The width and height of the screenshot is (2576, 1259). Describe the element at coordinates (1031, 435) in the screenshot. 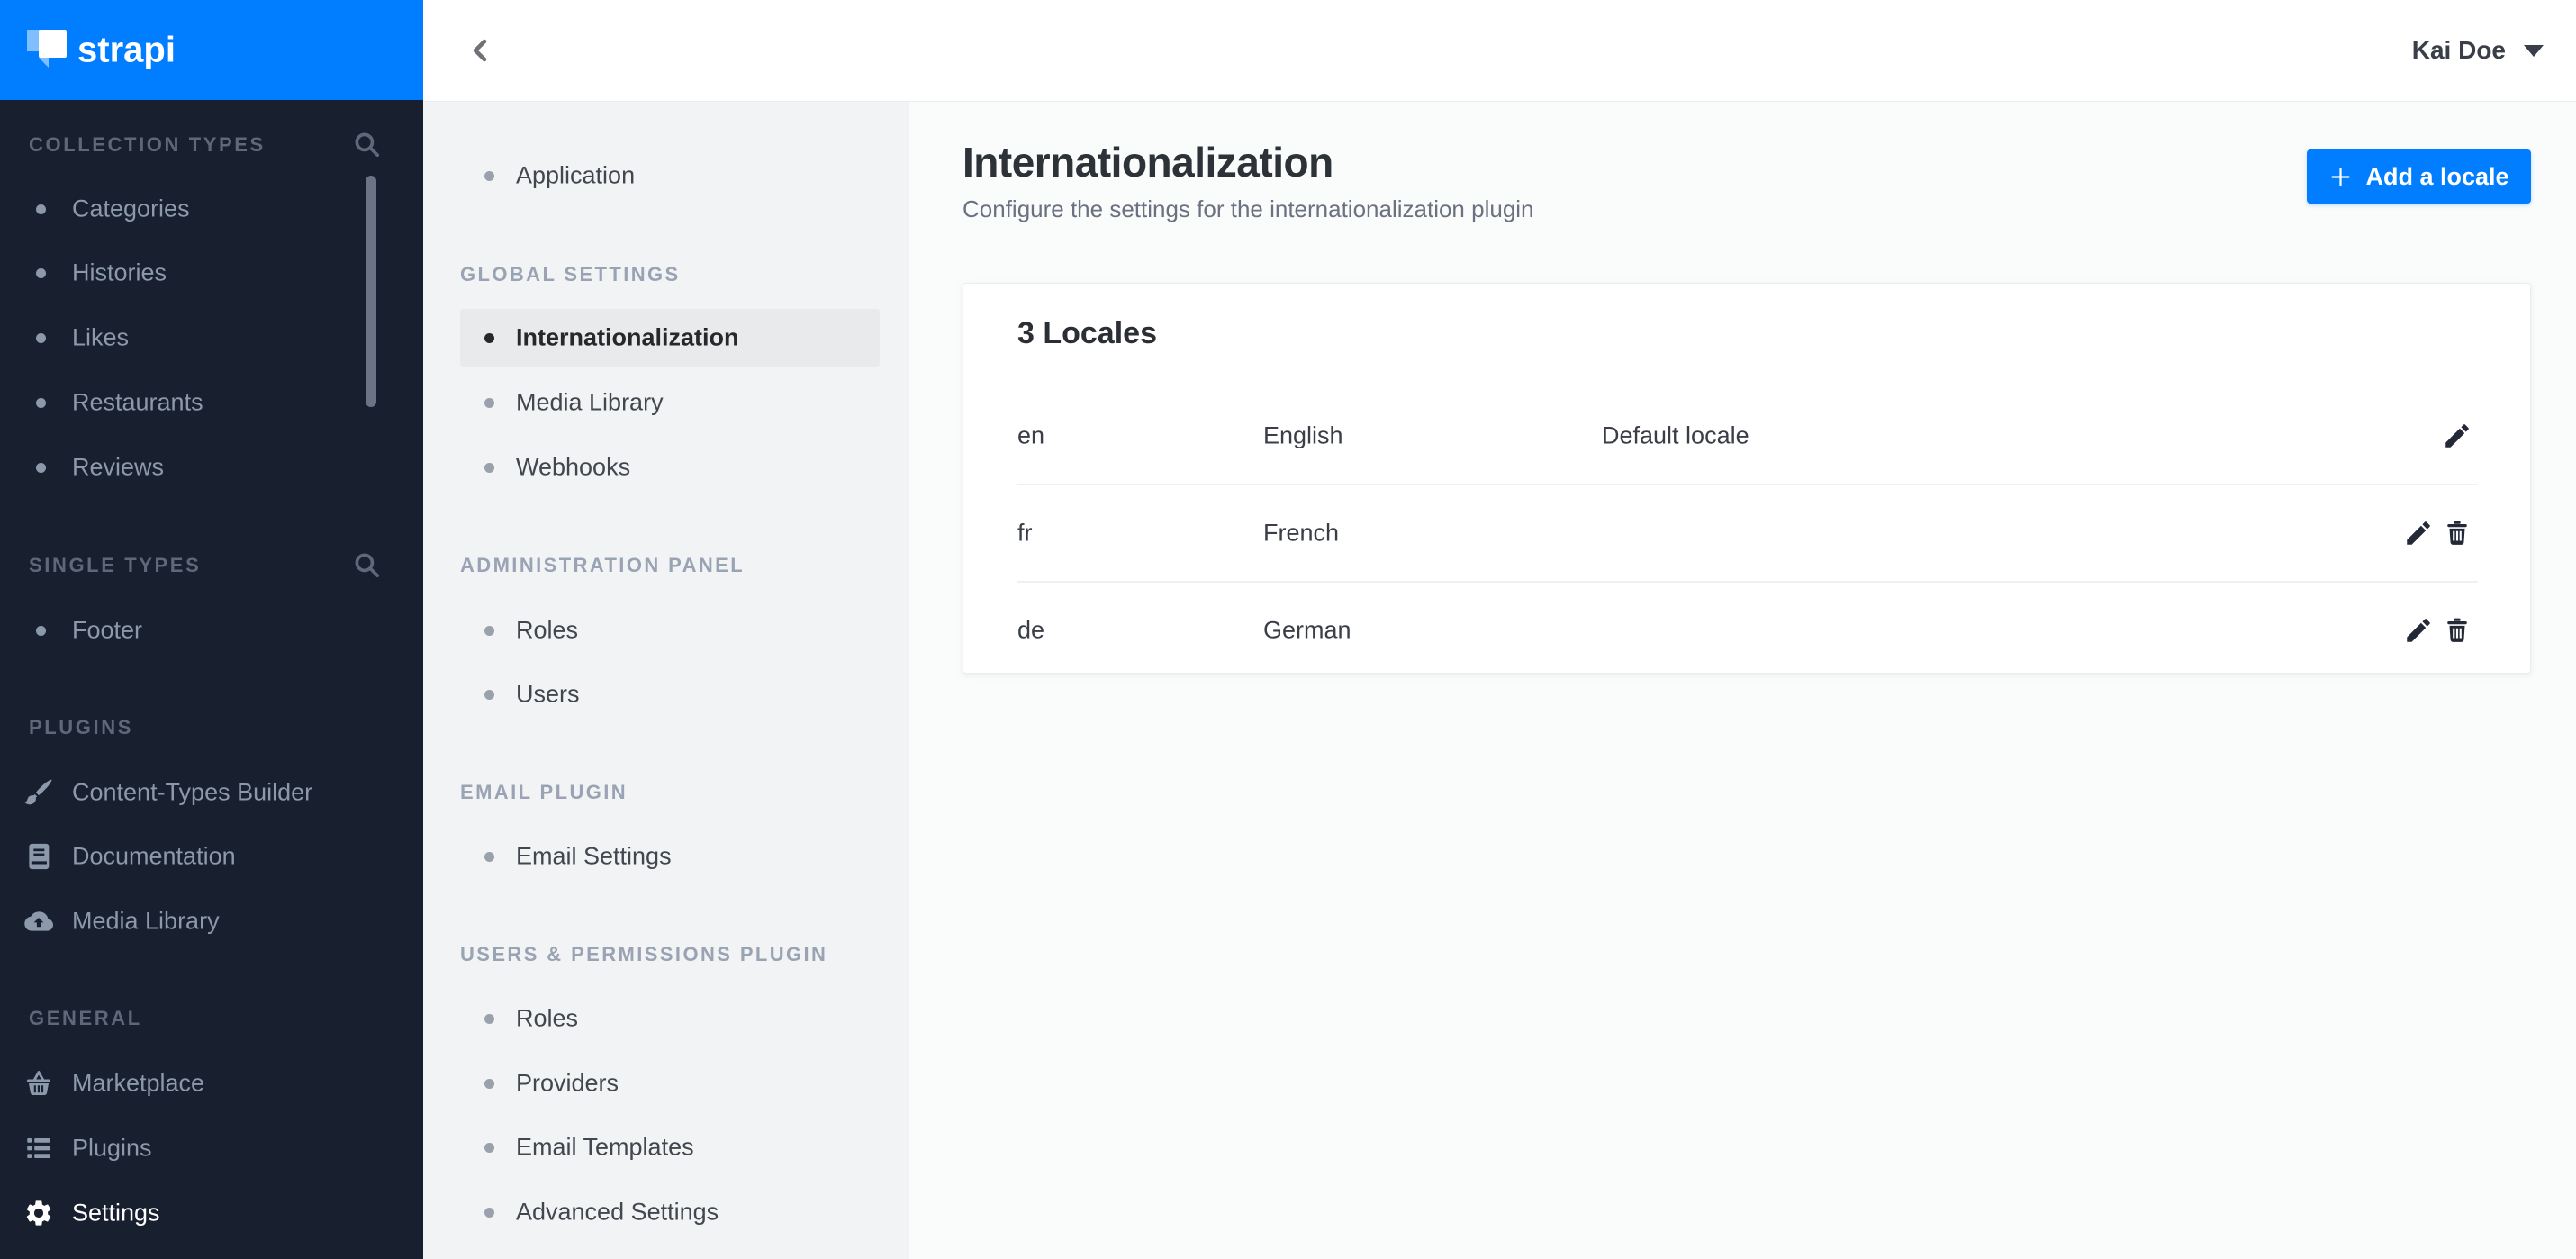

I see `locale-code: en` at that location.